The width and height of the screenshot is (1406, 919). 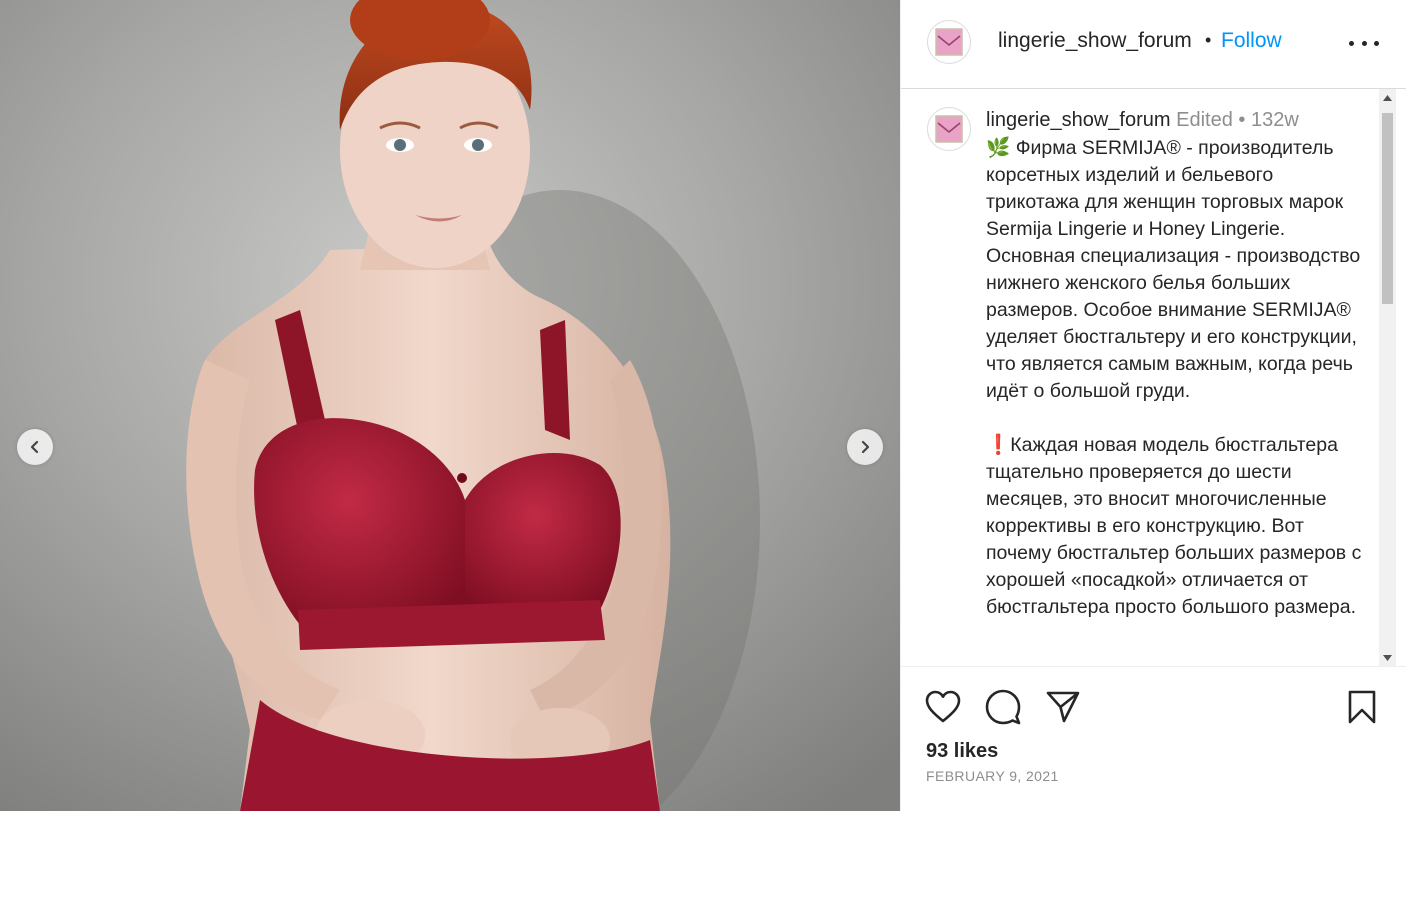 I want to click on caption-scrollbar, so click(x=1387, y=377).